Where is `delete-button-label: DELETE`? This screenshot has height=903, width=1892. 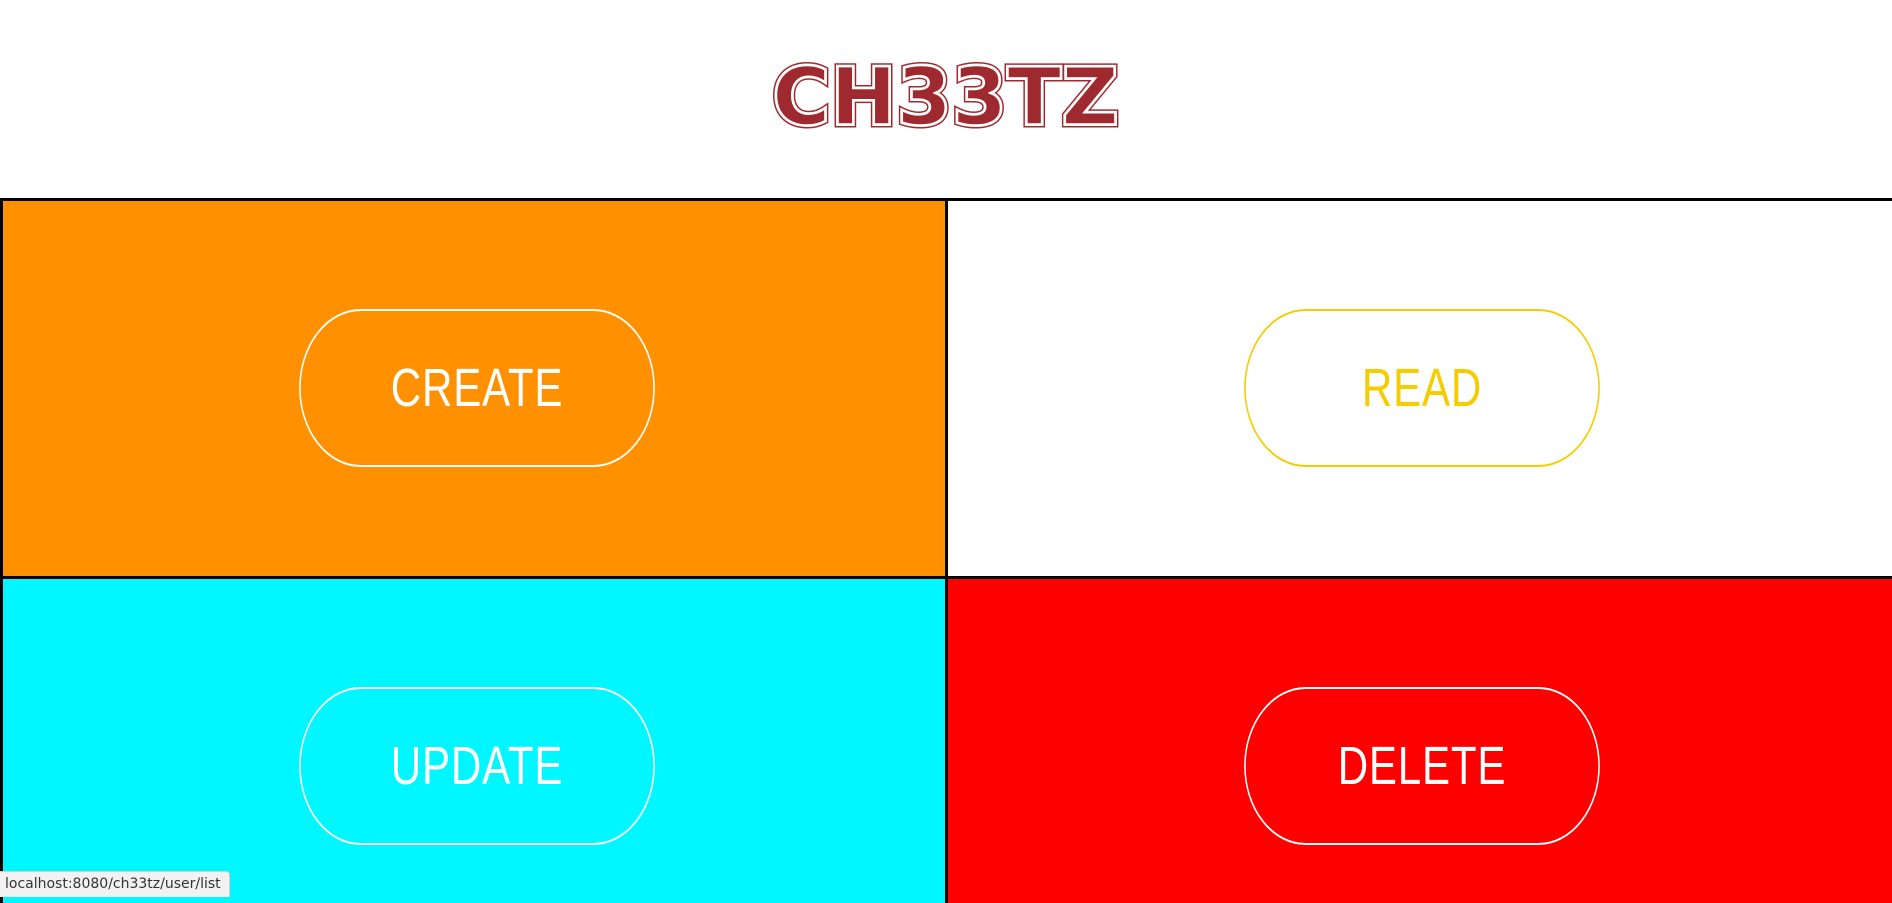 delete-button-label: DELETE is located at coordinates (1422, 766).